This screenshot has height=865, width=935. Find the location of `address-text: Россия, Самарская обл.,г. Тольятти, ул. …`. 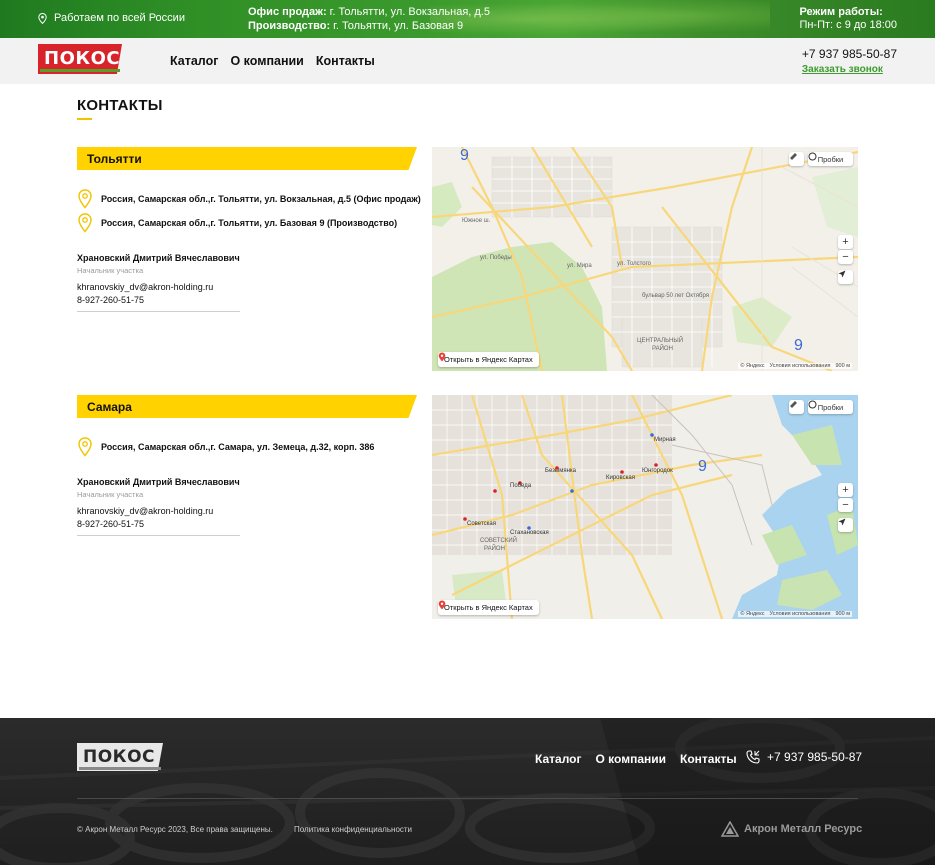

address-text: Россия, Самарская обл.,г. Тольятти, ул. … is located at coordinates (249, 223).